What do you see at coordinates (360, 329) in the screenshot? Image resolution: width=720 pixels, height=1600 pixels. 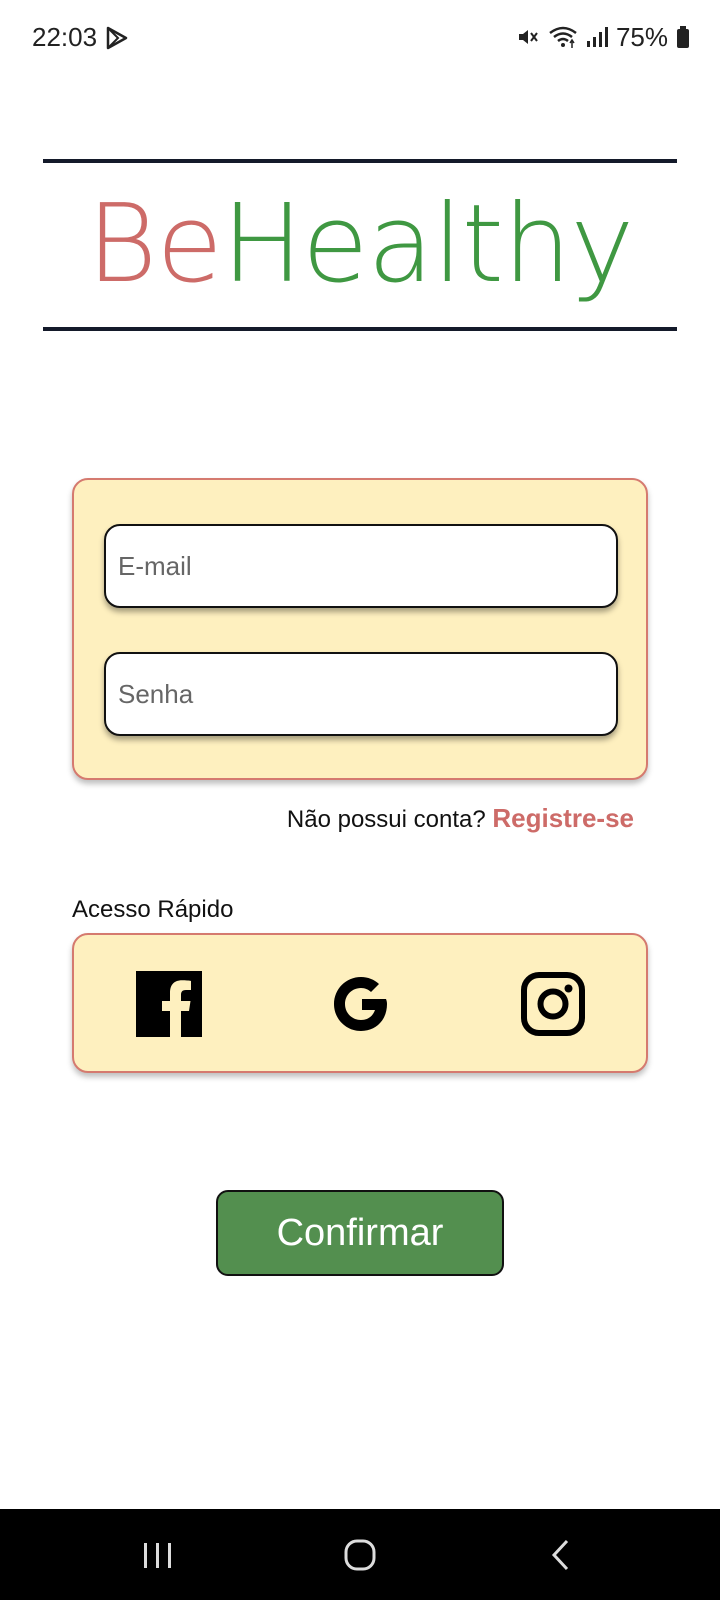 I see `logo-divider-bottom` at bounding box center [360, 329].